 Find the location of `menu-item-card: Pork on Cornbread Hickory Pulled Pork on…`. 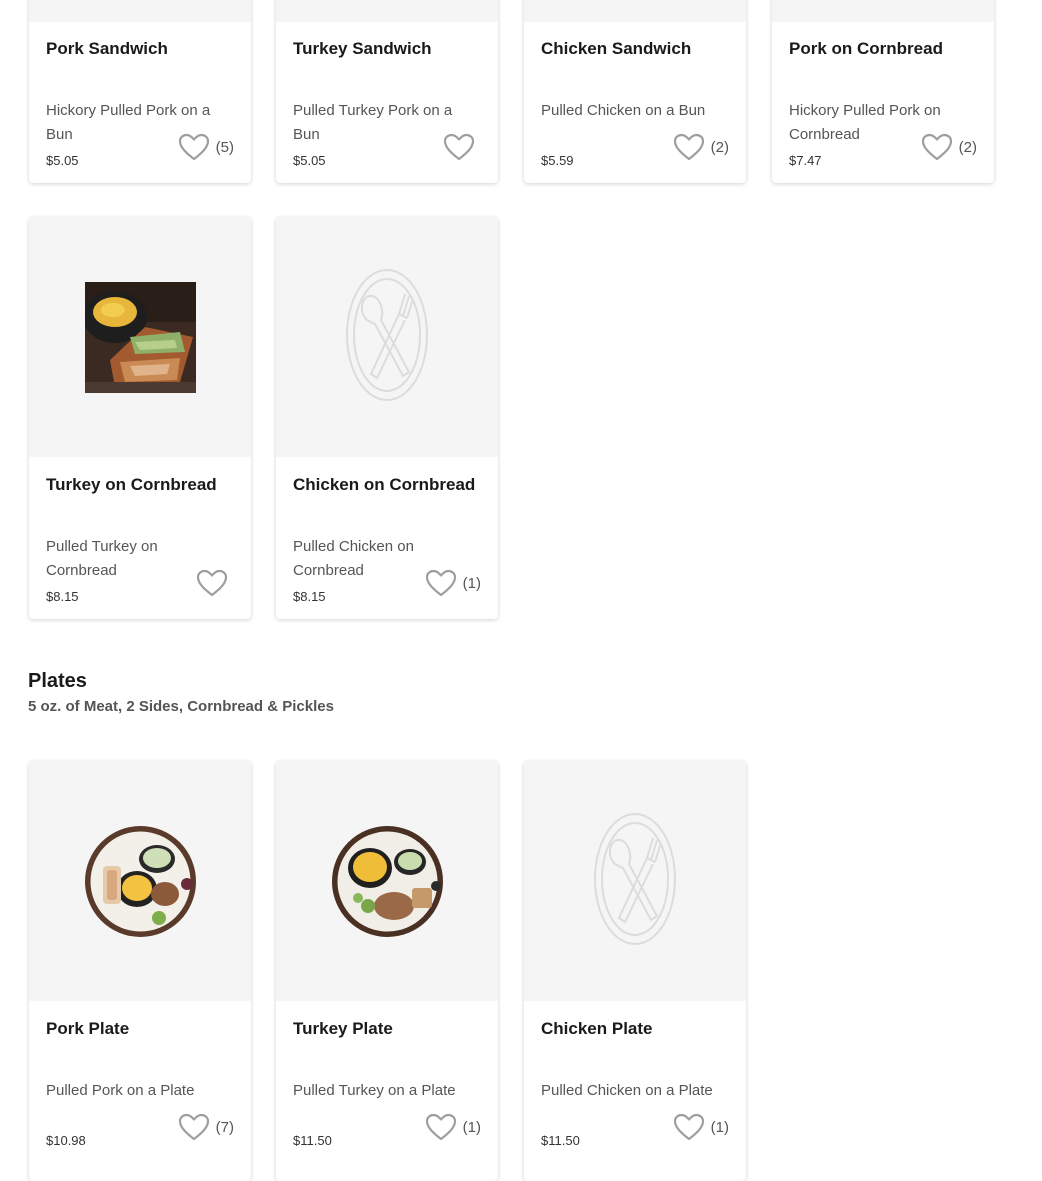

menu-item-card: Pork on Cornbread Hickory Pulled Pork on… is located at coordinates (883, 91).